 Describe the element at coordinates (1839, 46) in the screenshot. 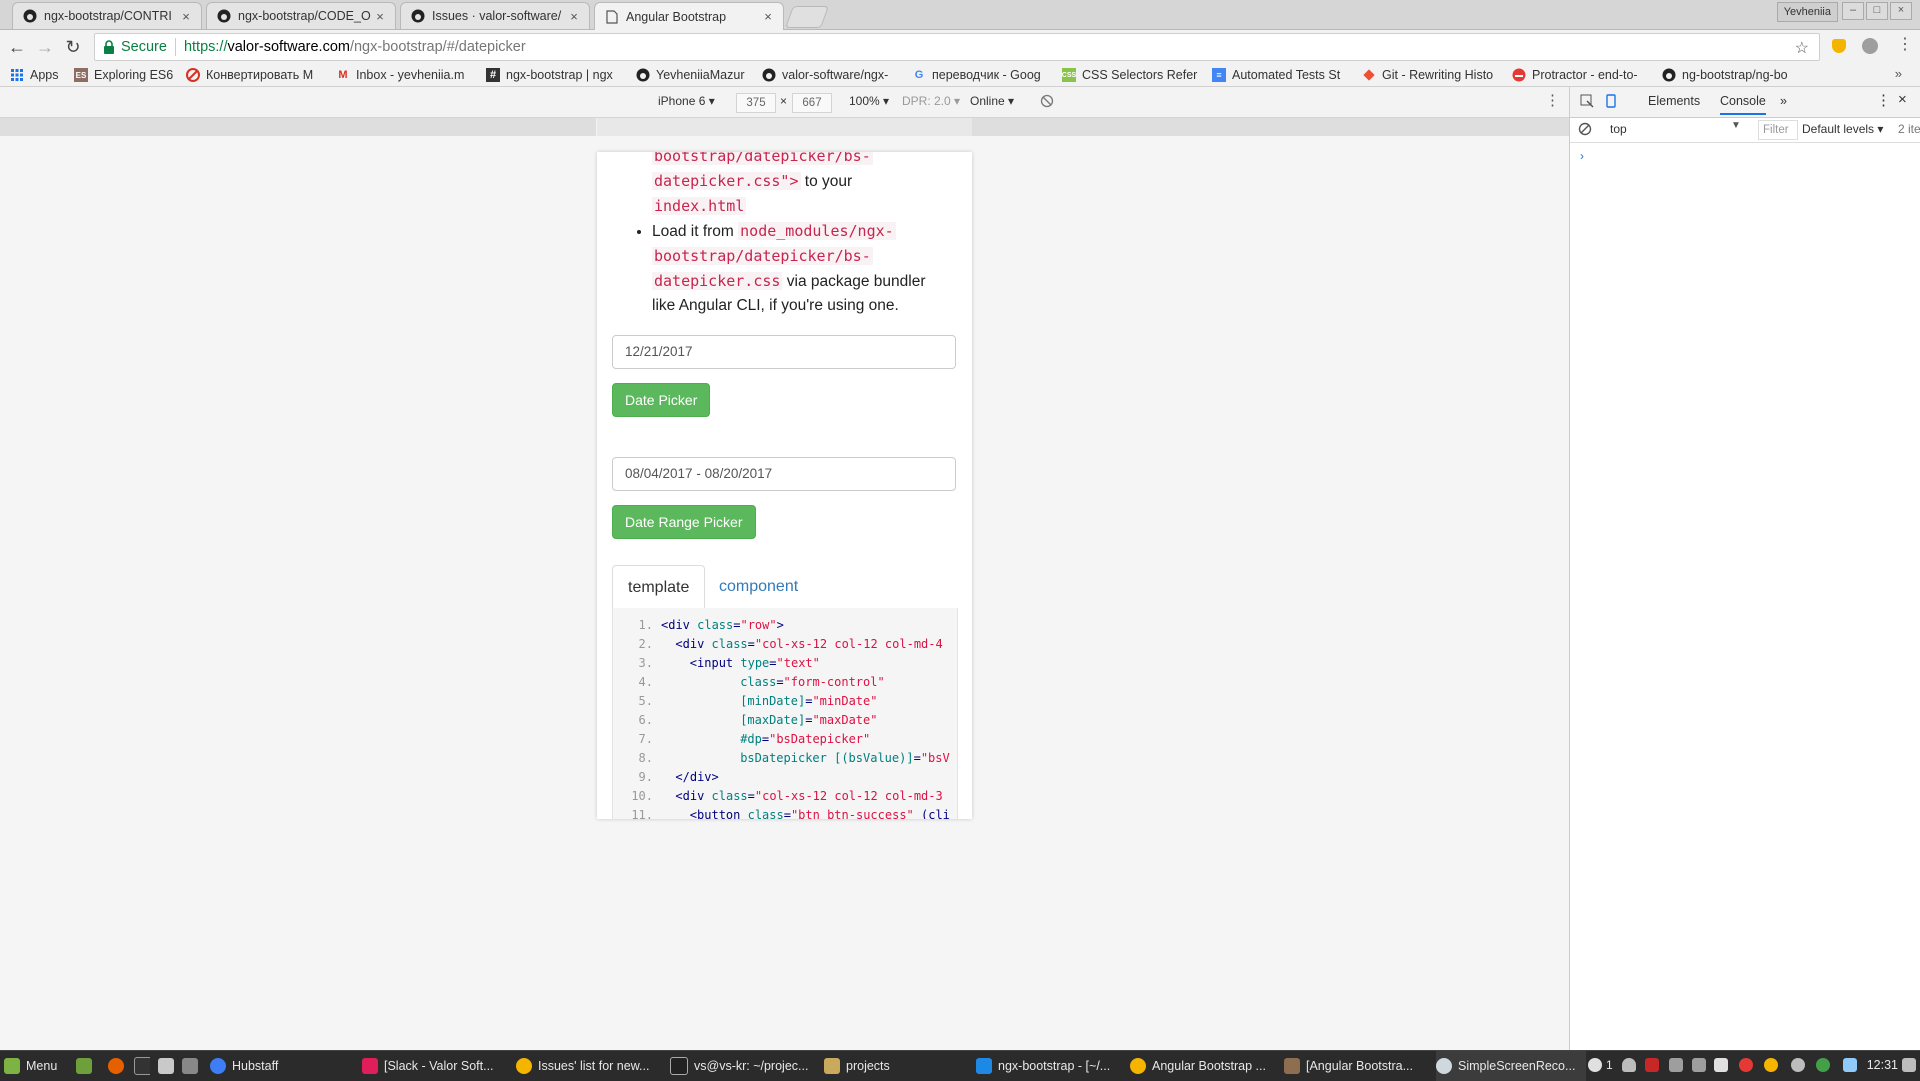

I see `extension-shield-icon` at that location.